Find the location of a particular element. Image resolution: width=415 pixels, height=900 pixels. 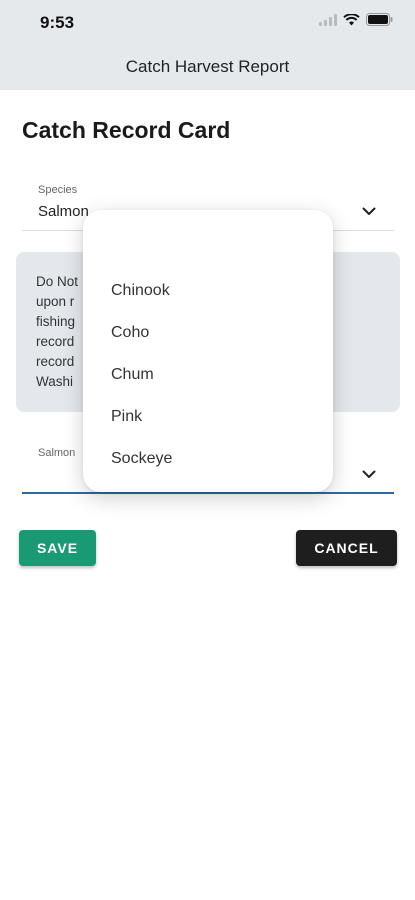

nav-bar: Catch Harvest Report is located at coordinates (207, 67).